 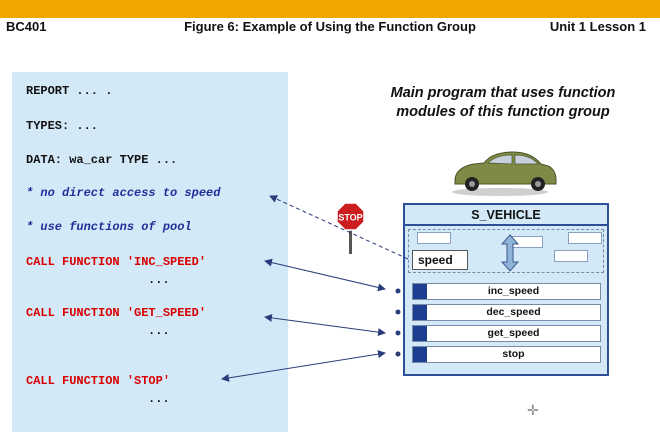 I want to click on double-arrow-icon, so click(x=510, y=253).